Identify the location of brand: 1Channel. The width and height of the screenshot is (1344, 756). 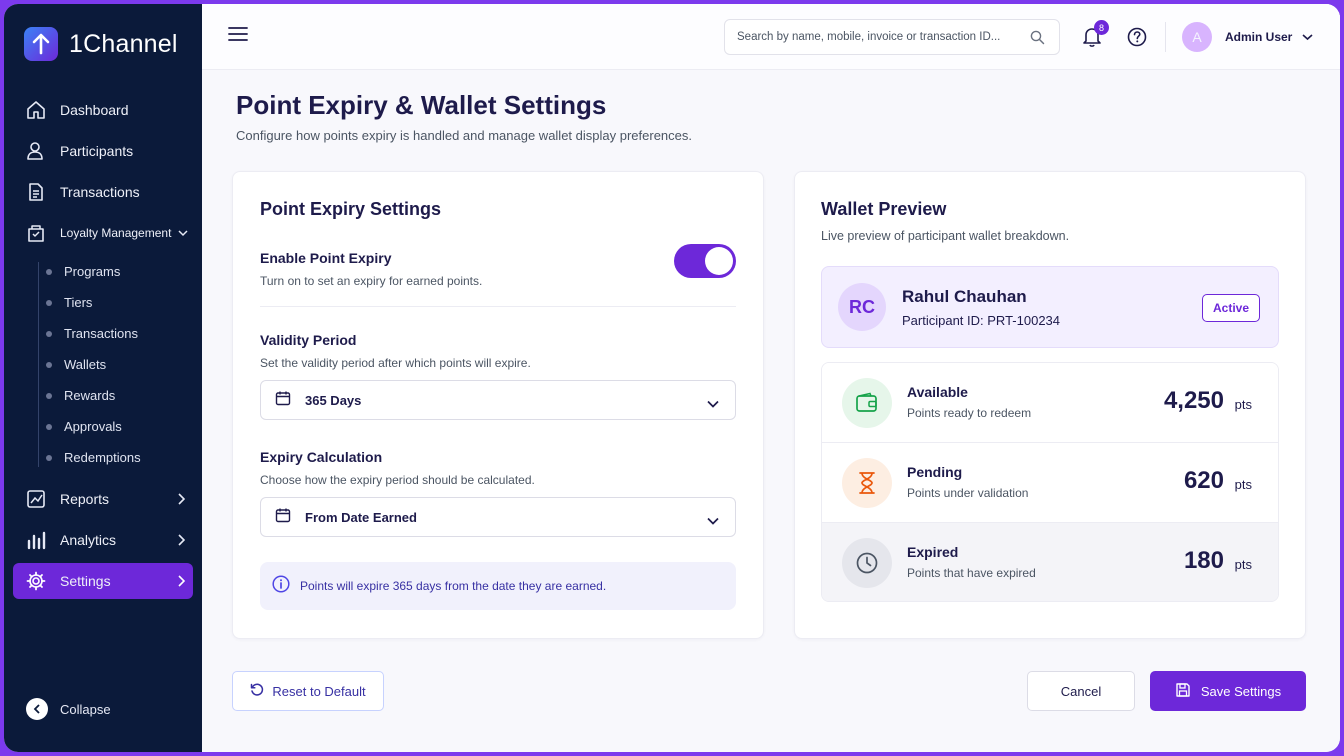
(103, 44).